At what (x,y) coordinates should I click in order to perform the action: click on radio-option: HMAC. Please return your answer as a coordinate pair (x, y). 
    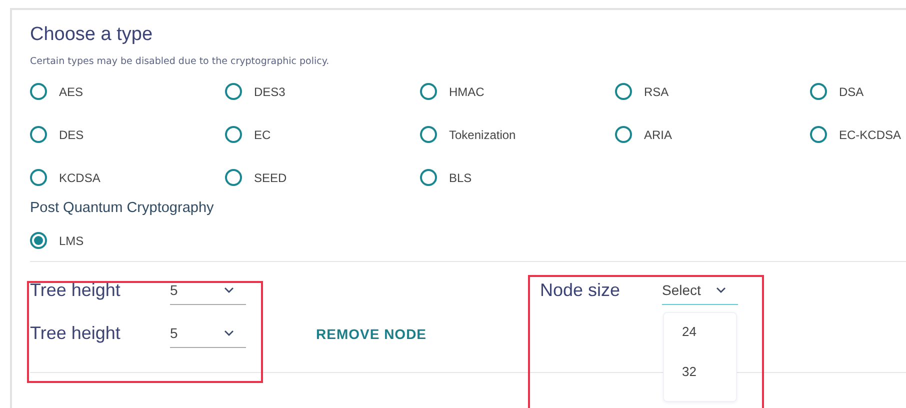
    Looking at the image, I should click on (517, 91).